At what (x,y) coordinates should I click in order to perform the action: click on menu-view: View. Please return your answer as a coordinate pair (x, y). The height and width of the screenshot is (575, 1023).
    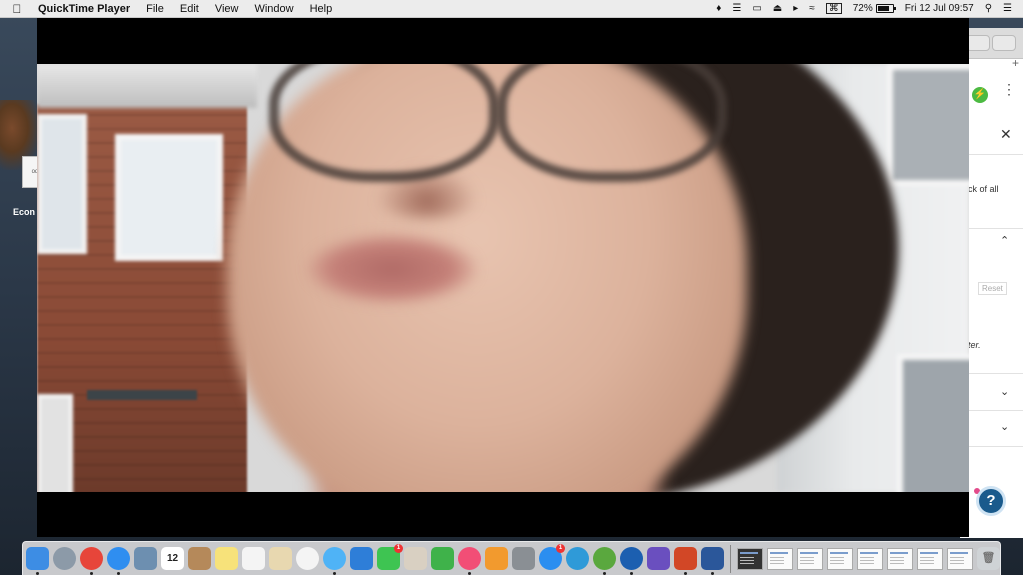
    Looking at the image, I should click on (227, 9).